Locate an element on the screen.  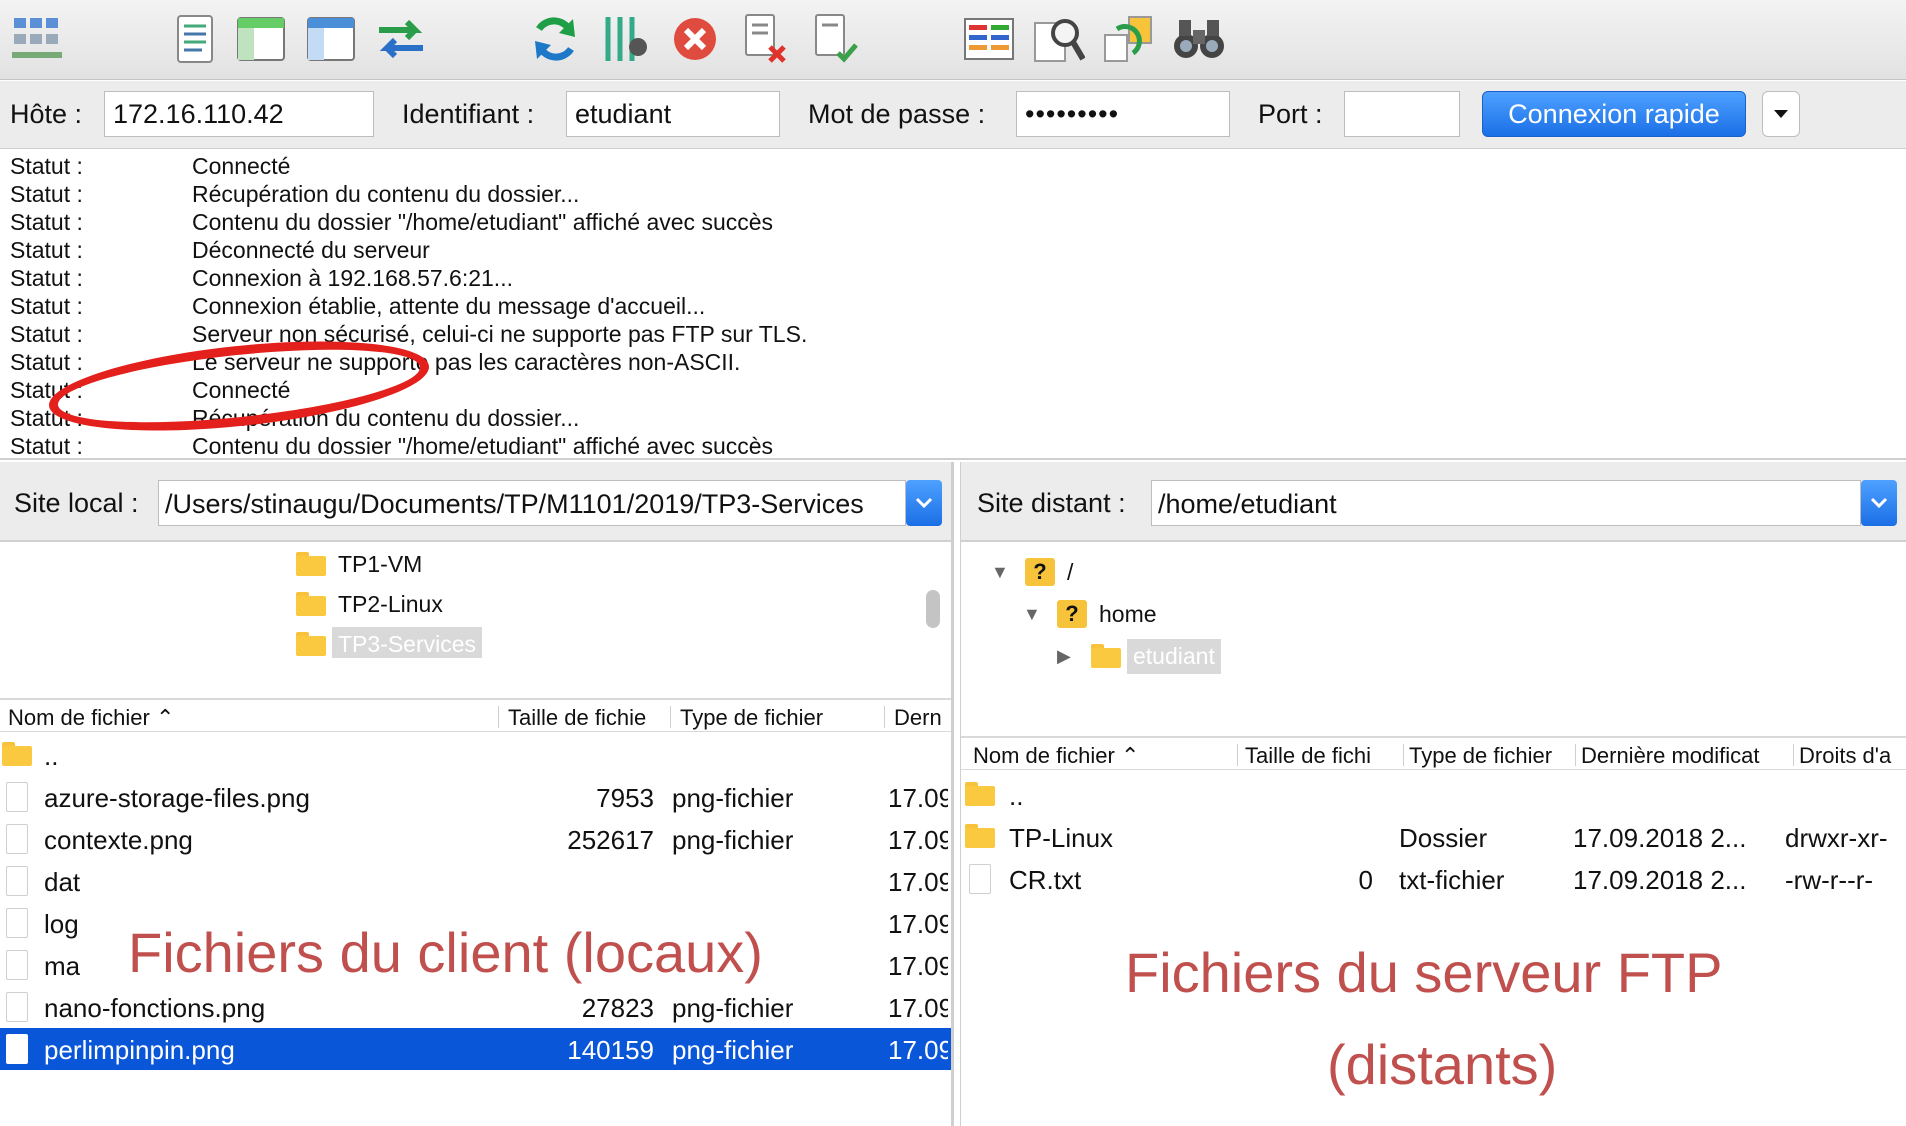
expand-arrow-icon: ▶ is located at coordinates (1064, 655).